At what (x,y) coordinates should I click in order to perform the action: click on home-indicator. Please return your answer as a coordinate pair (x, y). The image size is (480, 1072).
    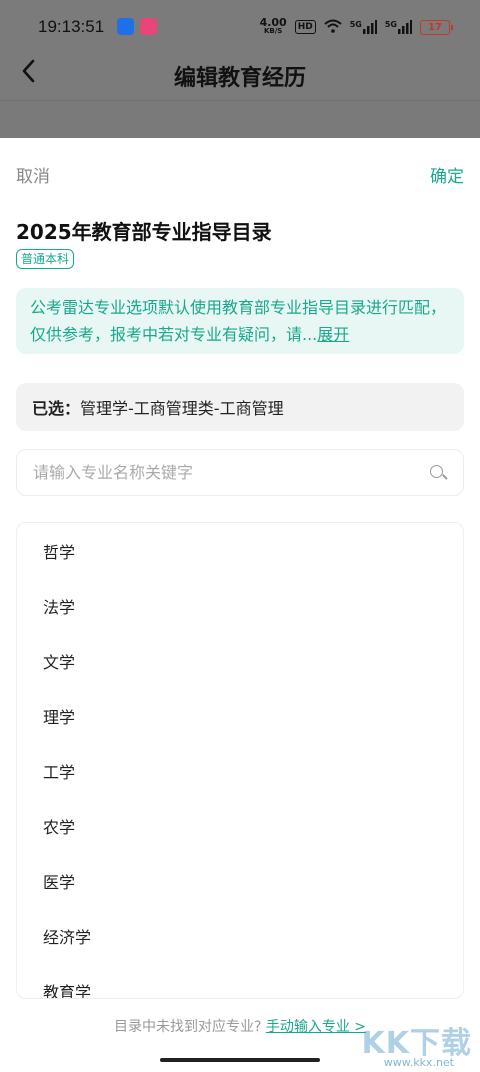
    Looking at the image, I should click on (240, 1060).